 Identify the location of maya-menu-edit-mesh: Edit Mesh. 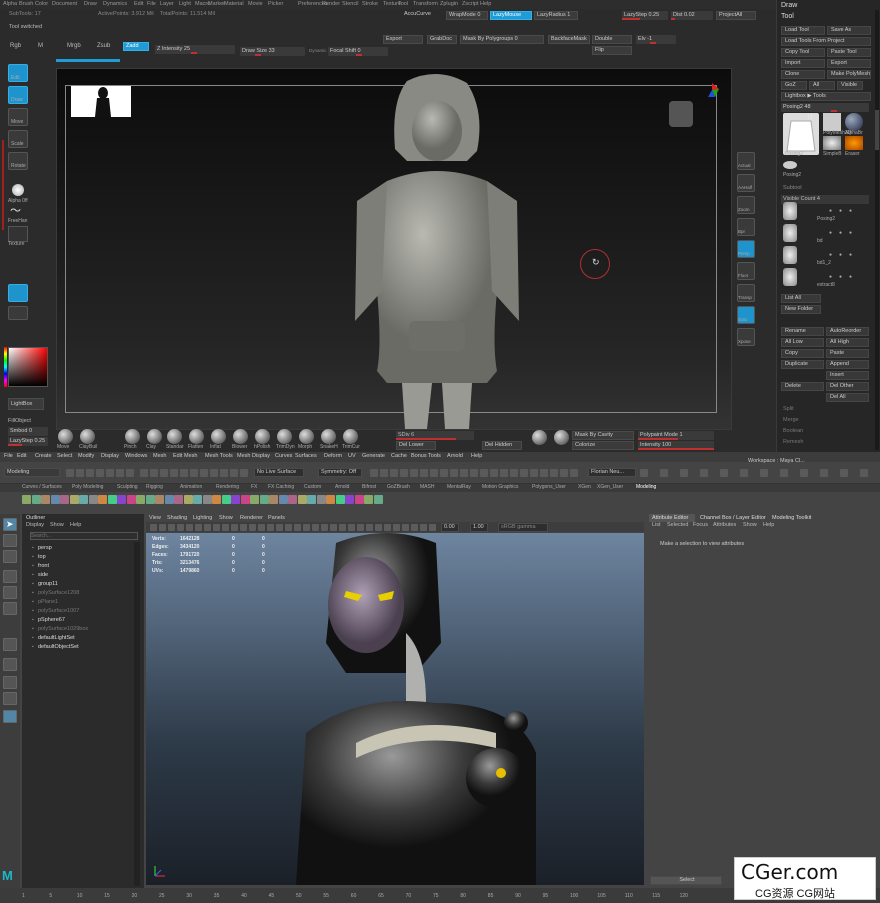
(185, 456).